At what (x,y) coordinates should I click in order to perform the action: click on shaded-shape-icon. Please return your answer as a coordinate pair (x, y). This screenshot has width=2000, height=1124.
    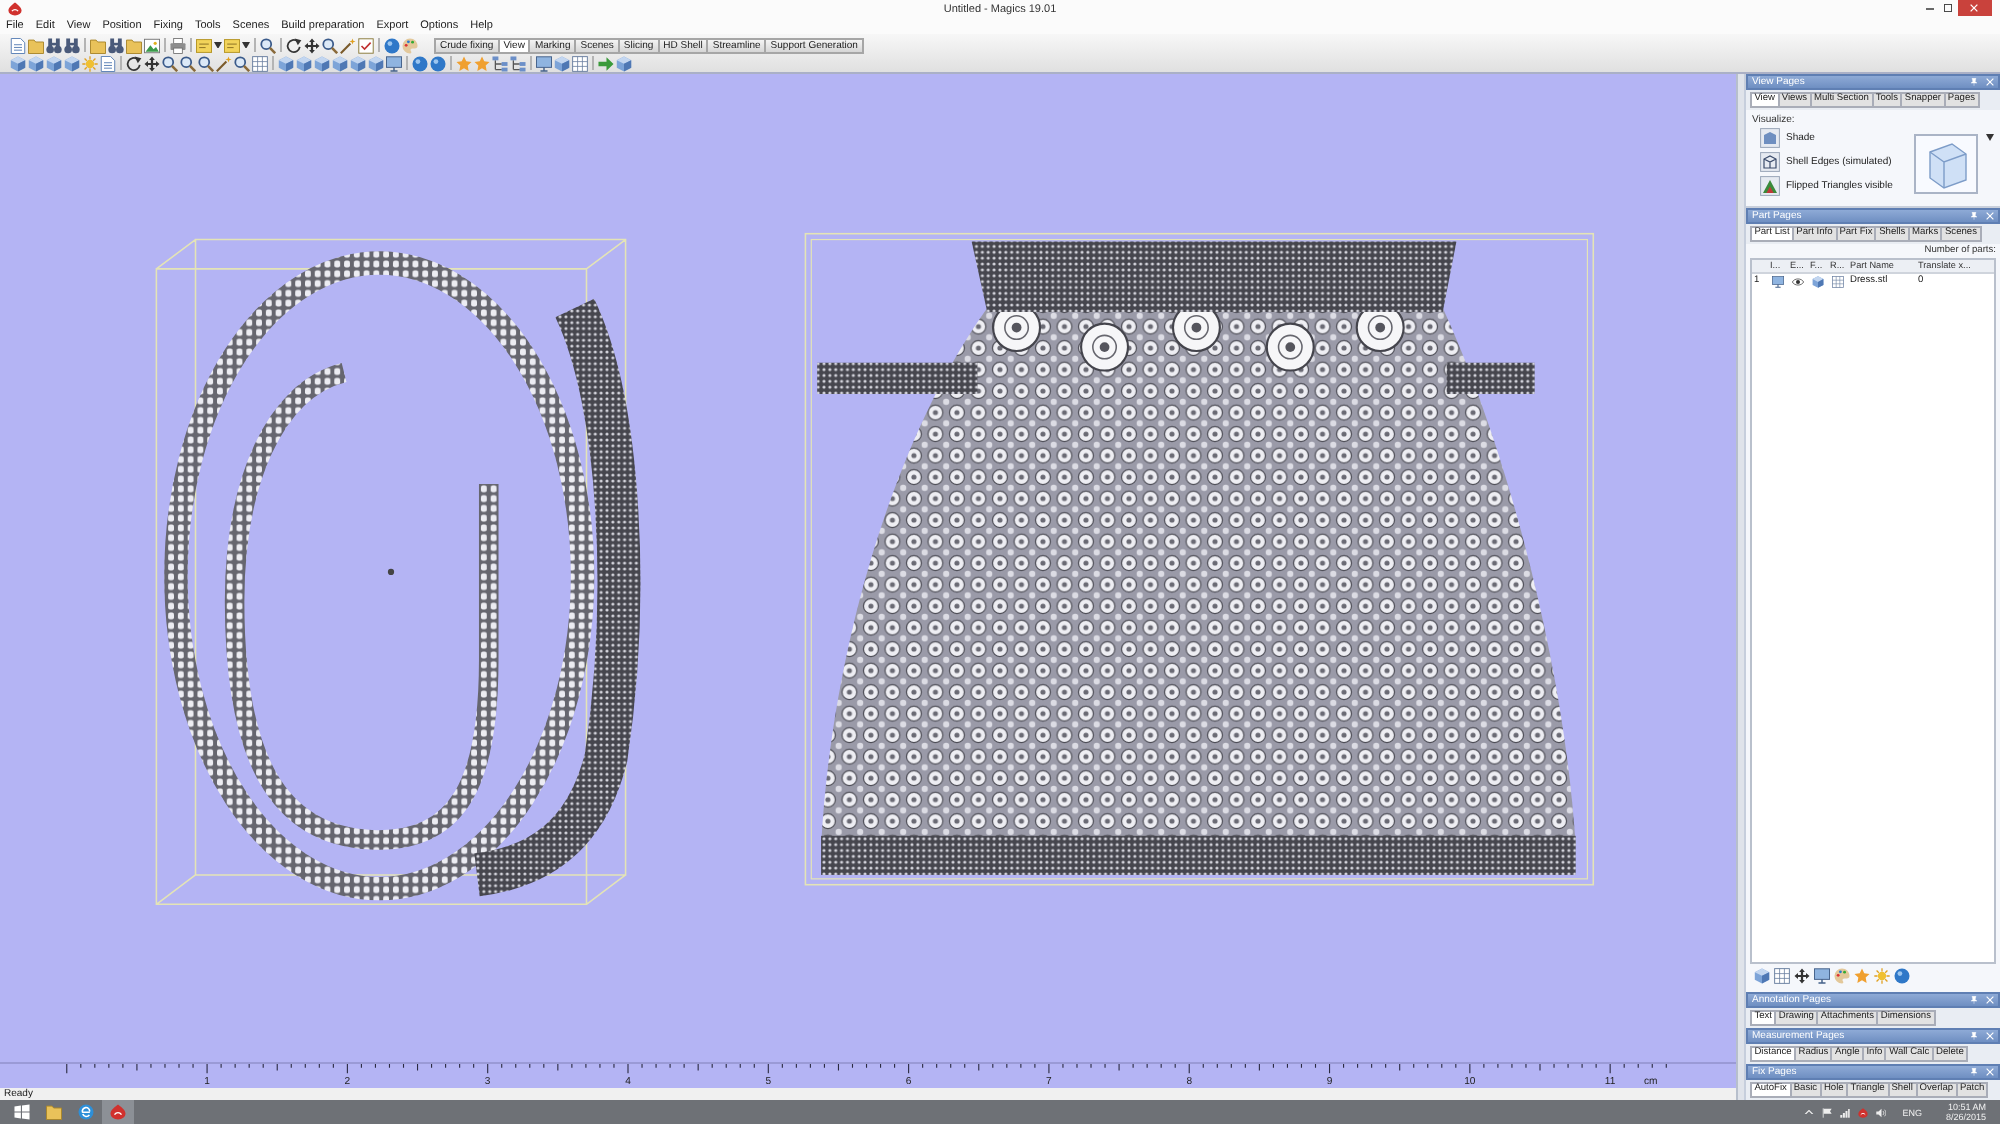
    Looking at the image, I should click on (1770, 138).